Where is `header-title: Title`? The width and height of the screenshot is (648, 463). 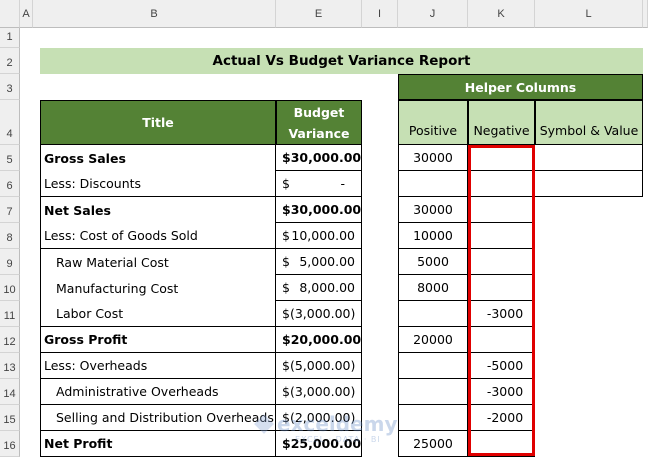
header-title: Title is located at coordinates (158, 122).